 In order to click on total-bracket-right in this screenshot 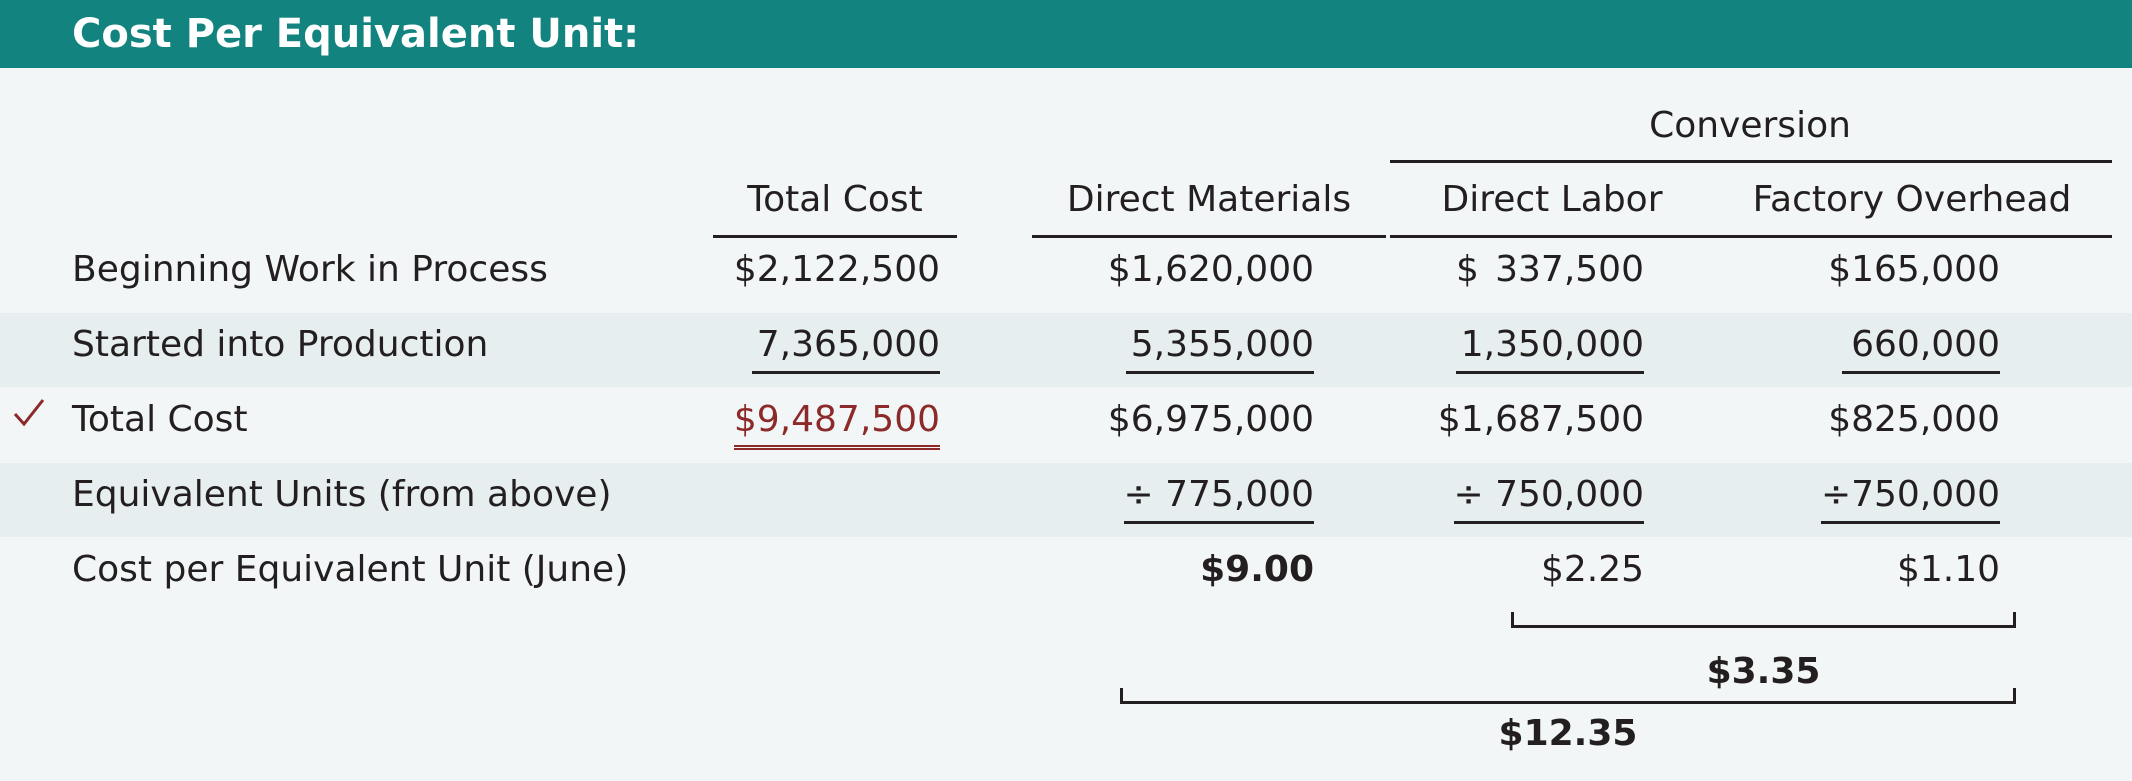, I will do `click(2014, 696)`.